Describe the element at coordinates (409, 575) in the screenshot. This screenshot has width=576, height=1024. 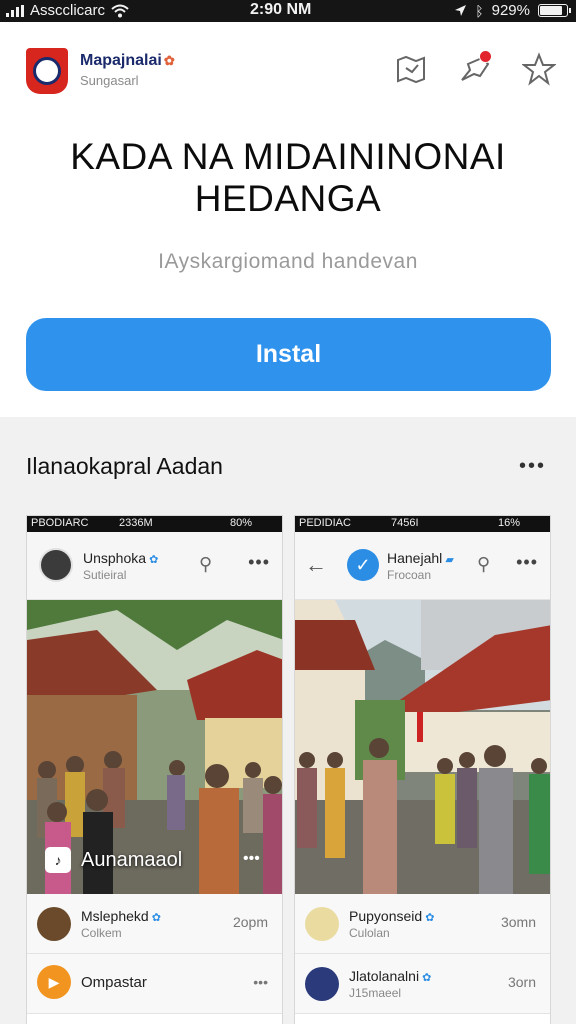
I see `profile-sub: Frocoan` at that location.